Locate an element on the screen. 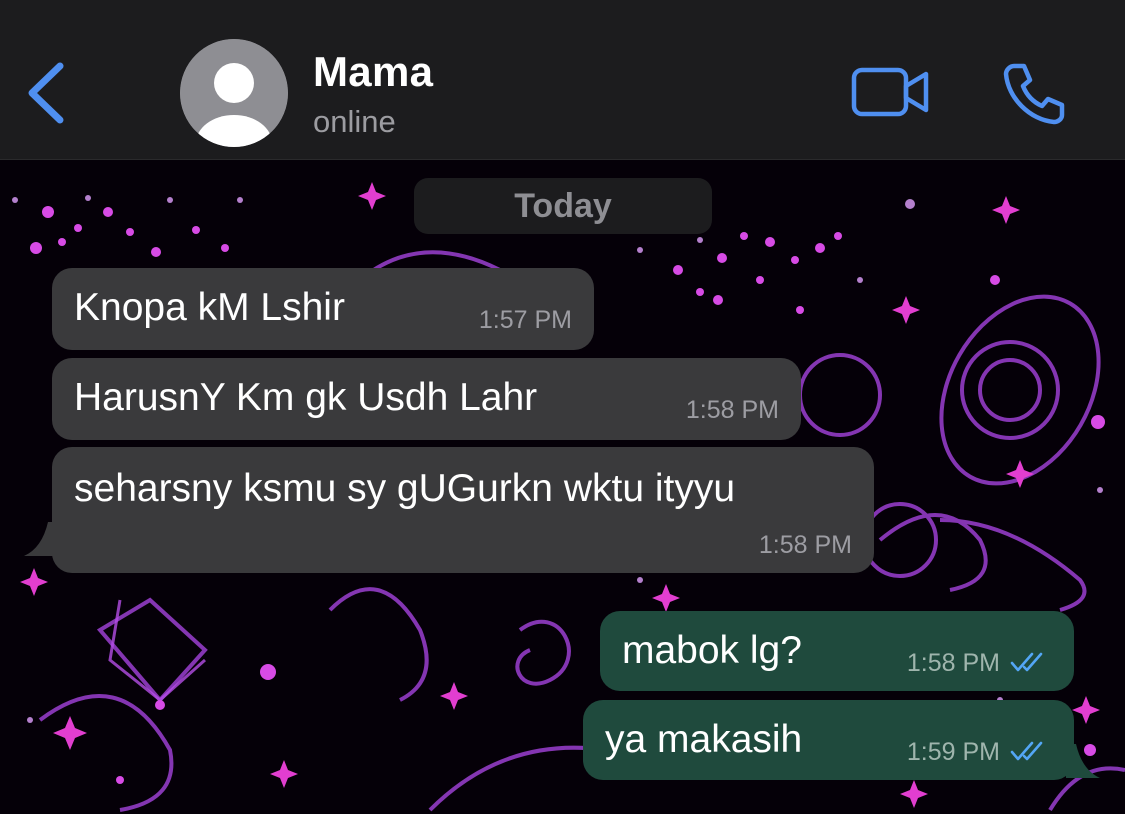 This screenshot has height=814, width=1125. back-button is located at coordinates (47, 93).